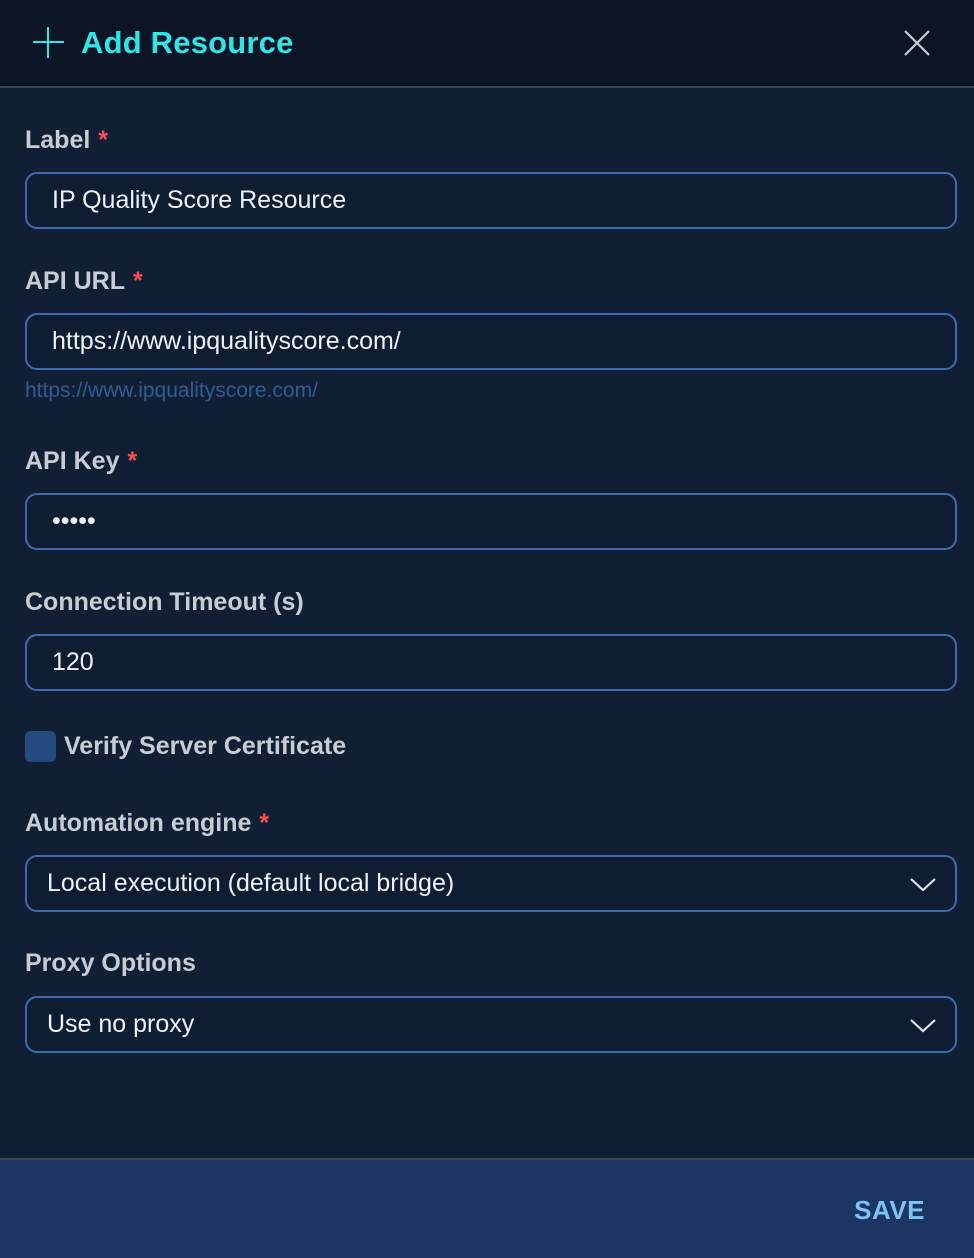  What do you see at coordinates (58, 140) in the screenshot?
I see `label-field-label-text: Label` at bounding box center [58, 140].